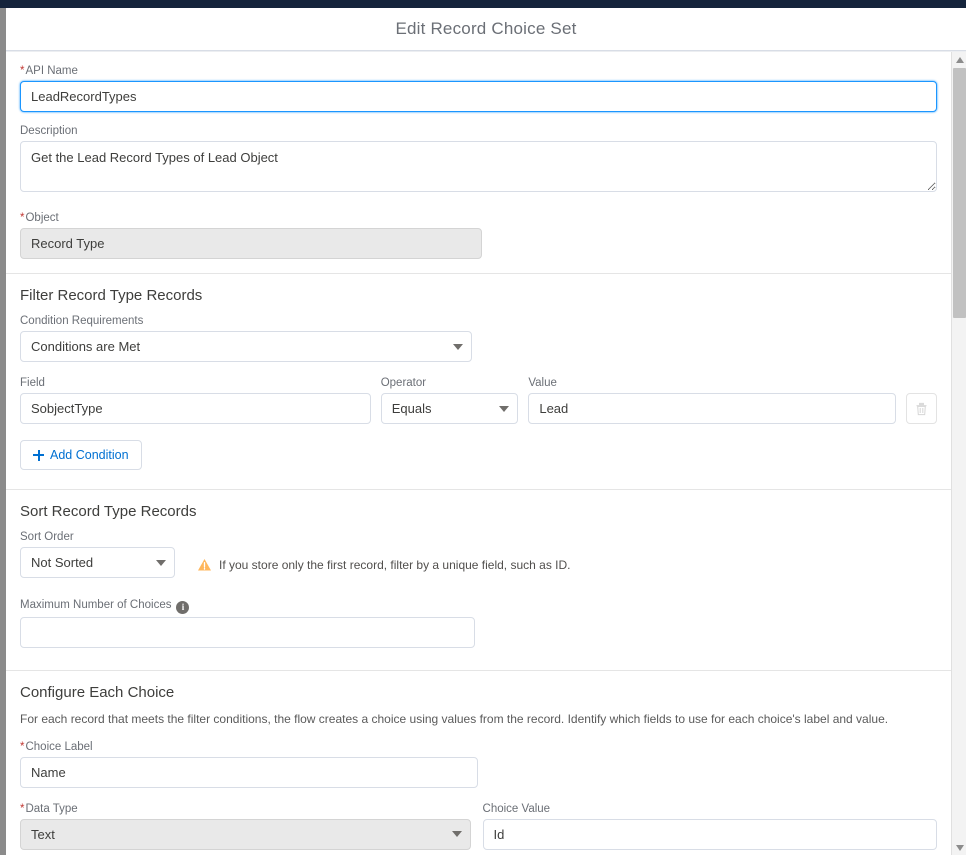 This screenshot has height=855, width=966. I want to click on api-name-input, so click(478, 96).